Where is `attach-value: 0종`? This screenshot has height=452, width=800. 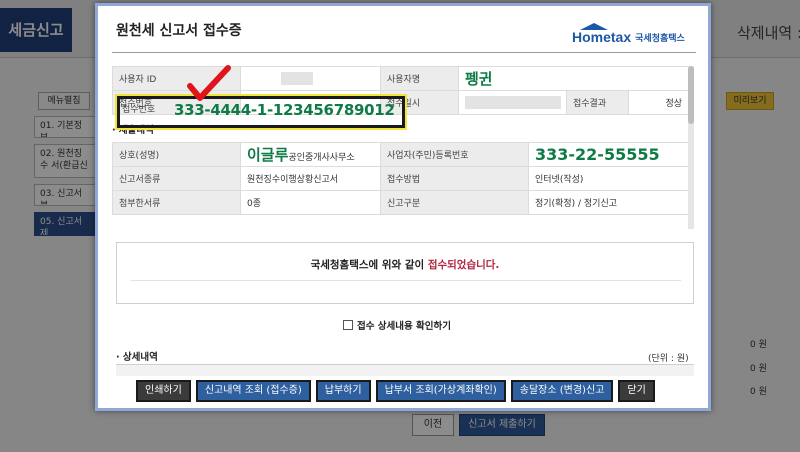
attach-value: 0종 is located at coordinates (310, 202).